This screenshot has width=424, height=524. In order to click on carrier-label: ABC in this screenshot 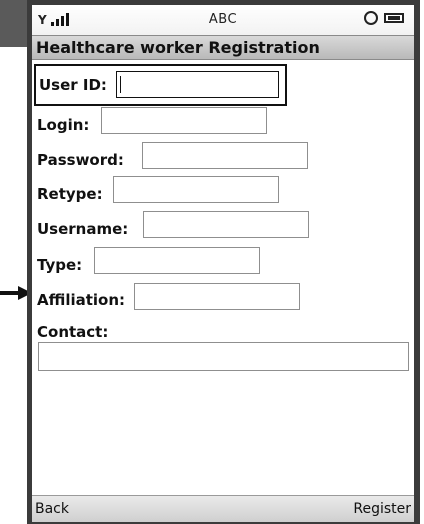, I will do `click(223, 19)`.